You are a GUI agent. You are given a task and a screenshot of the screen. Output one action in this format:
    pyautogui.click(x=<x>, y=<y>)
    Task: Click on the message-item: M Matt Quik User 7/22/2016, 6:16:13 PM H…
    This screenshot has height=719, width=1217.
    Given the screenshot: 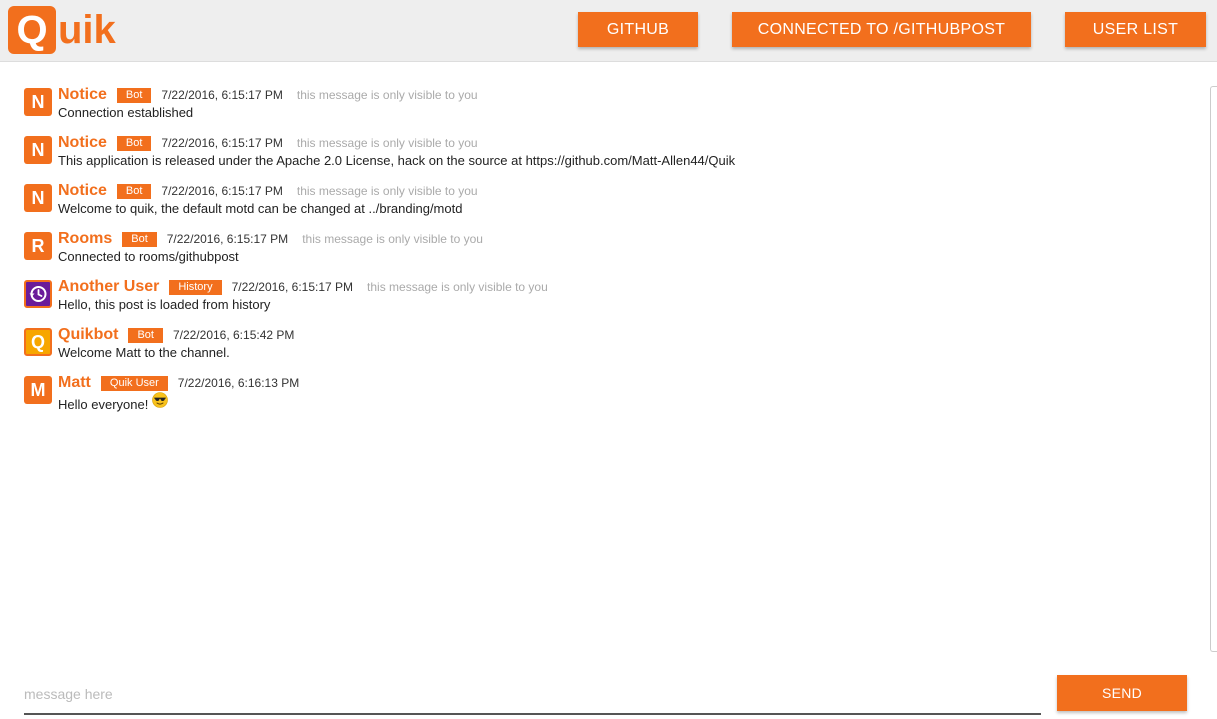 What is the action you would take?
    pyautogui.click(x=599, y=392)
    